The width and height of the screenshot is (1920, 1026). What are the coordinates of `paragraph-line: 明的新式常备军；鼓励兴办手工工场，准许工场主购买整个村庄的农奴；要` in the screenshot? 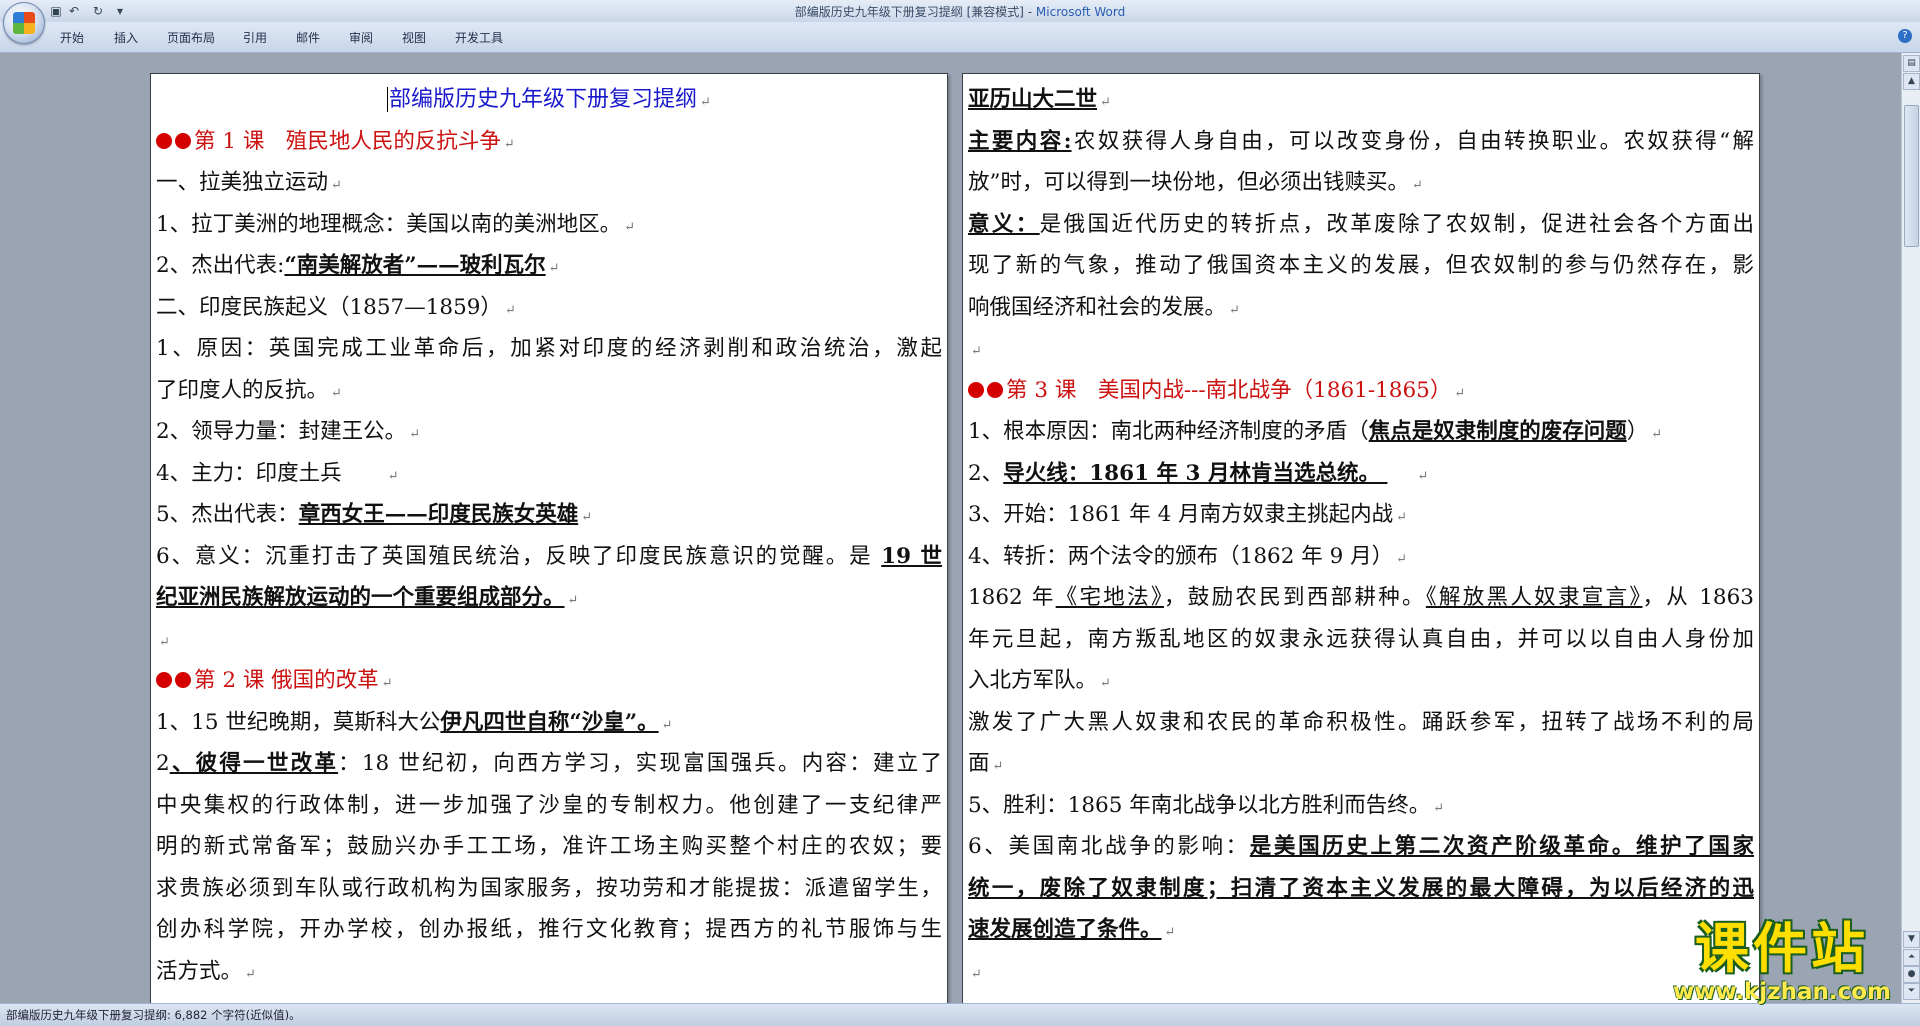 It's located at (549, 847).